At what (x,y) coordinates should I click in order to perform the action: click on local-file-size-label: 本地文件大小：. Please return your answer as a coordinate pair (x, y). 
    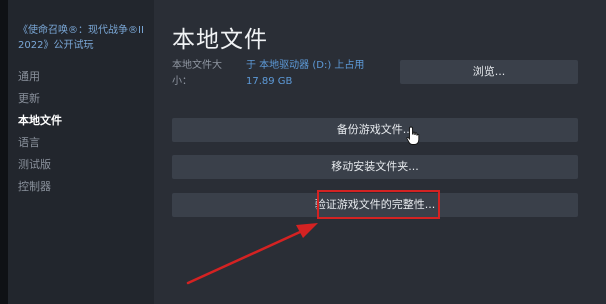
    Looking at the image, I should click on (197, 73).